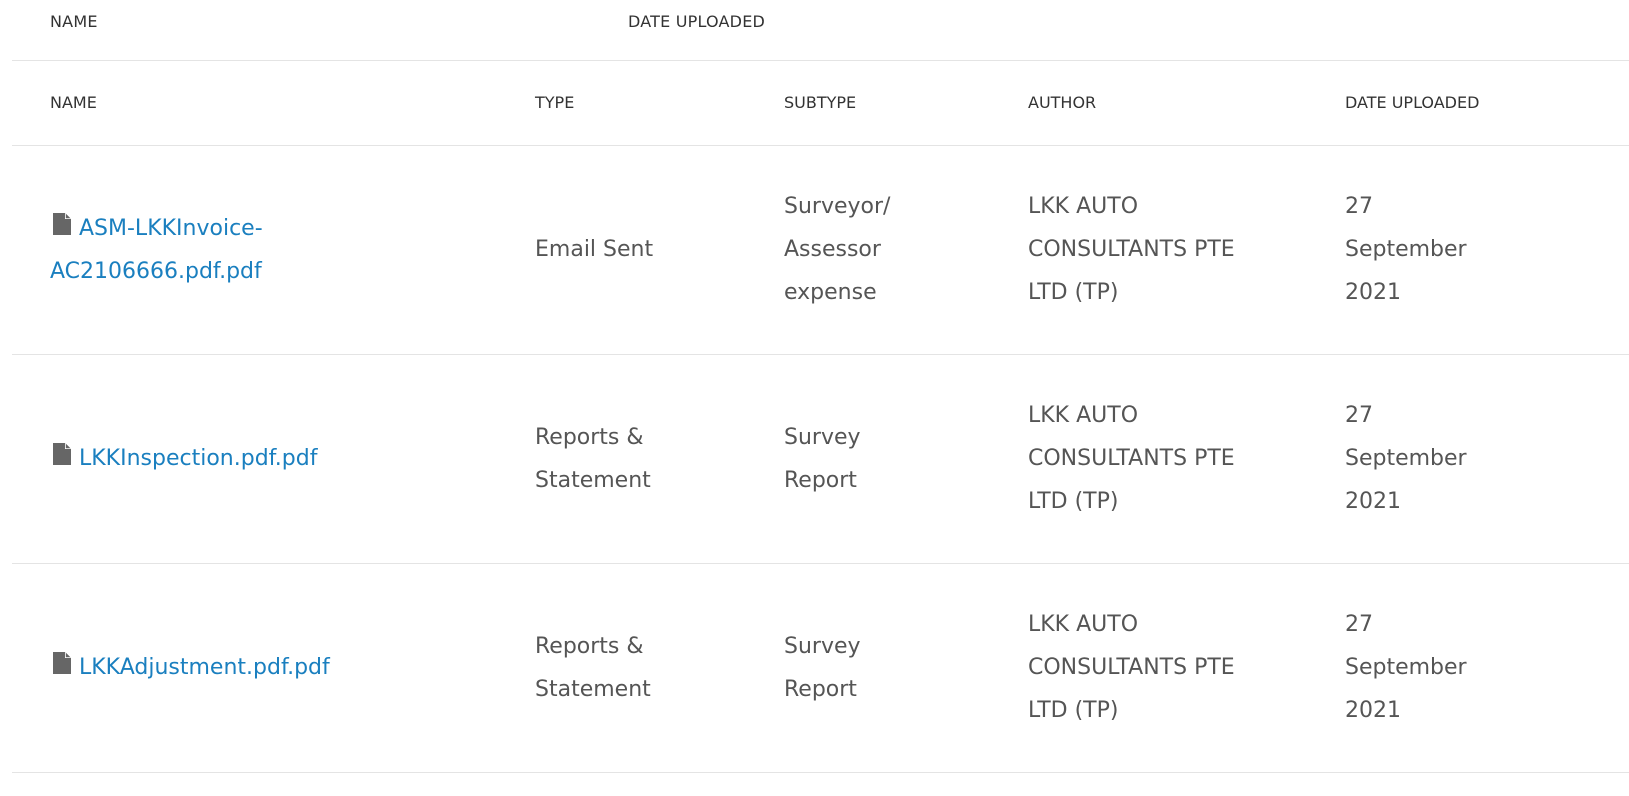 The image size is (1629, 796). Describe the element at coordinates (1186, 103) in the screenshot. I see `column-header-author: AUTHOR` at that location.